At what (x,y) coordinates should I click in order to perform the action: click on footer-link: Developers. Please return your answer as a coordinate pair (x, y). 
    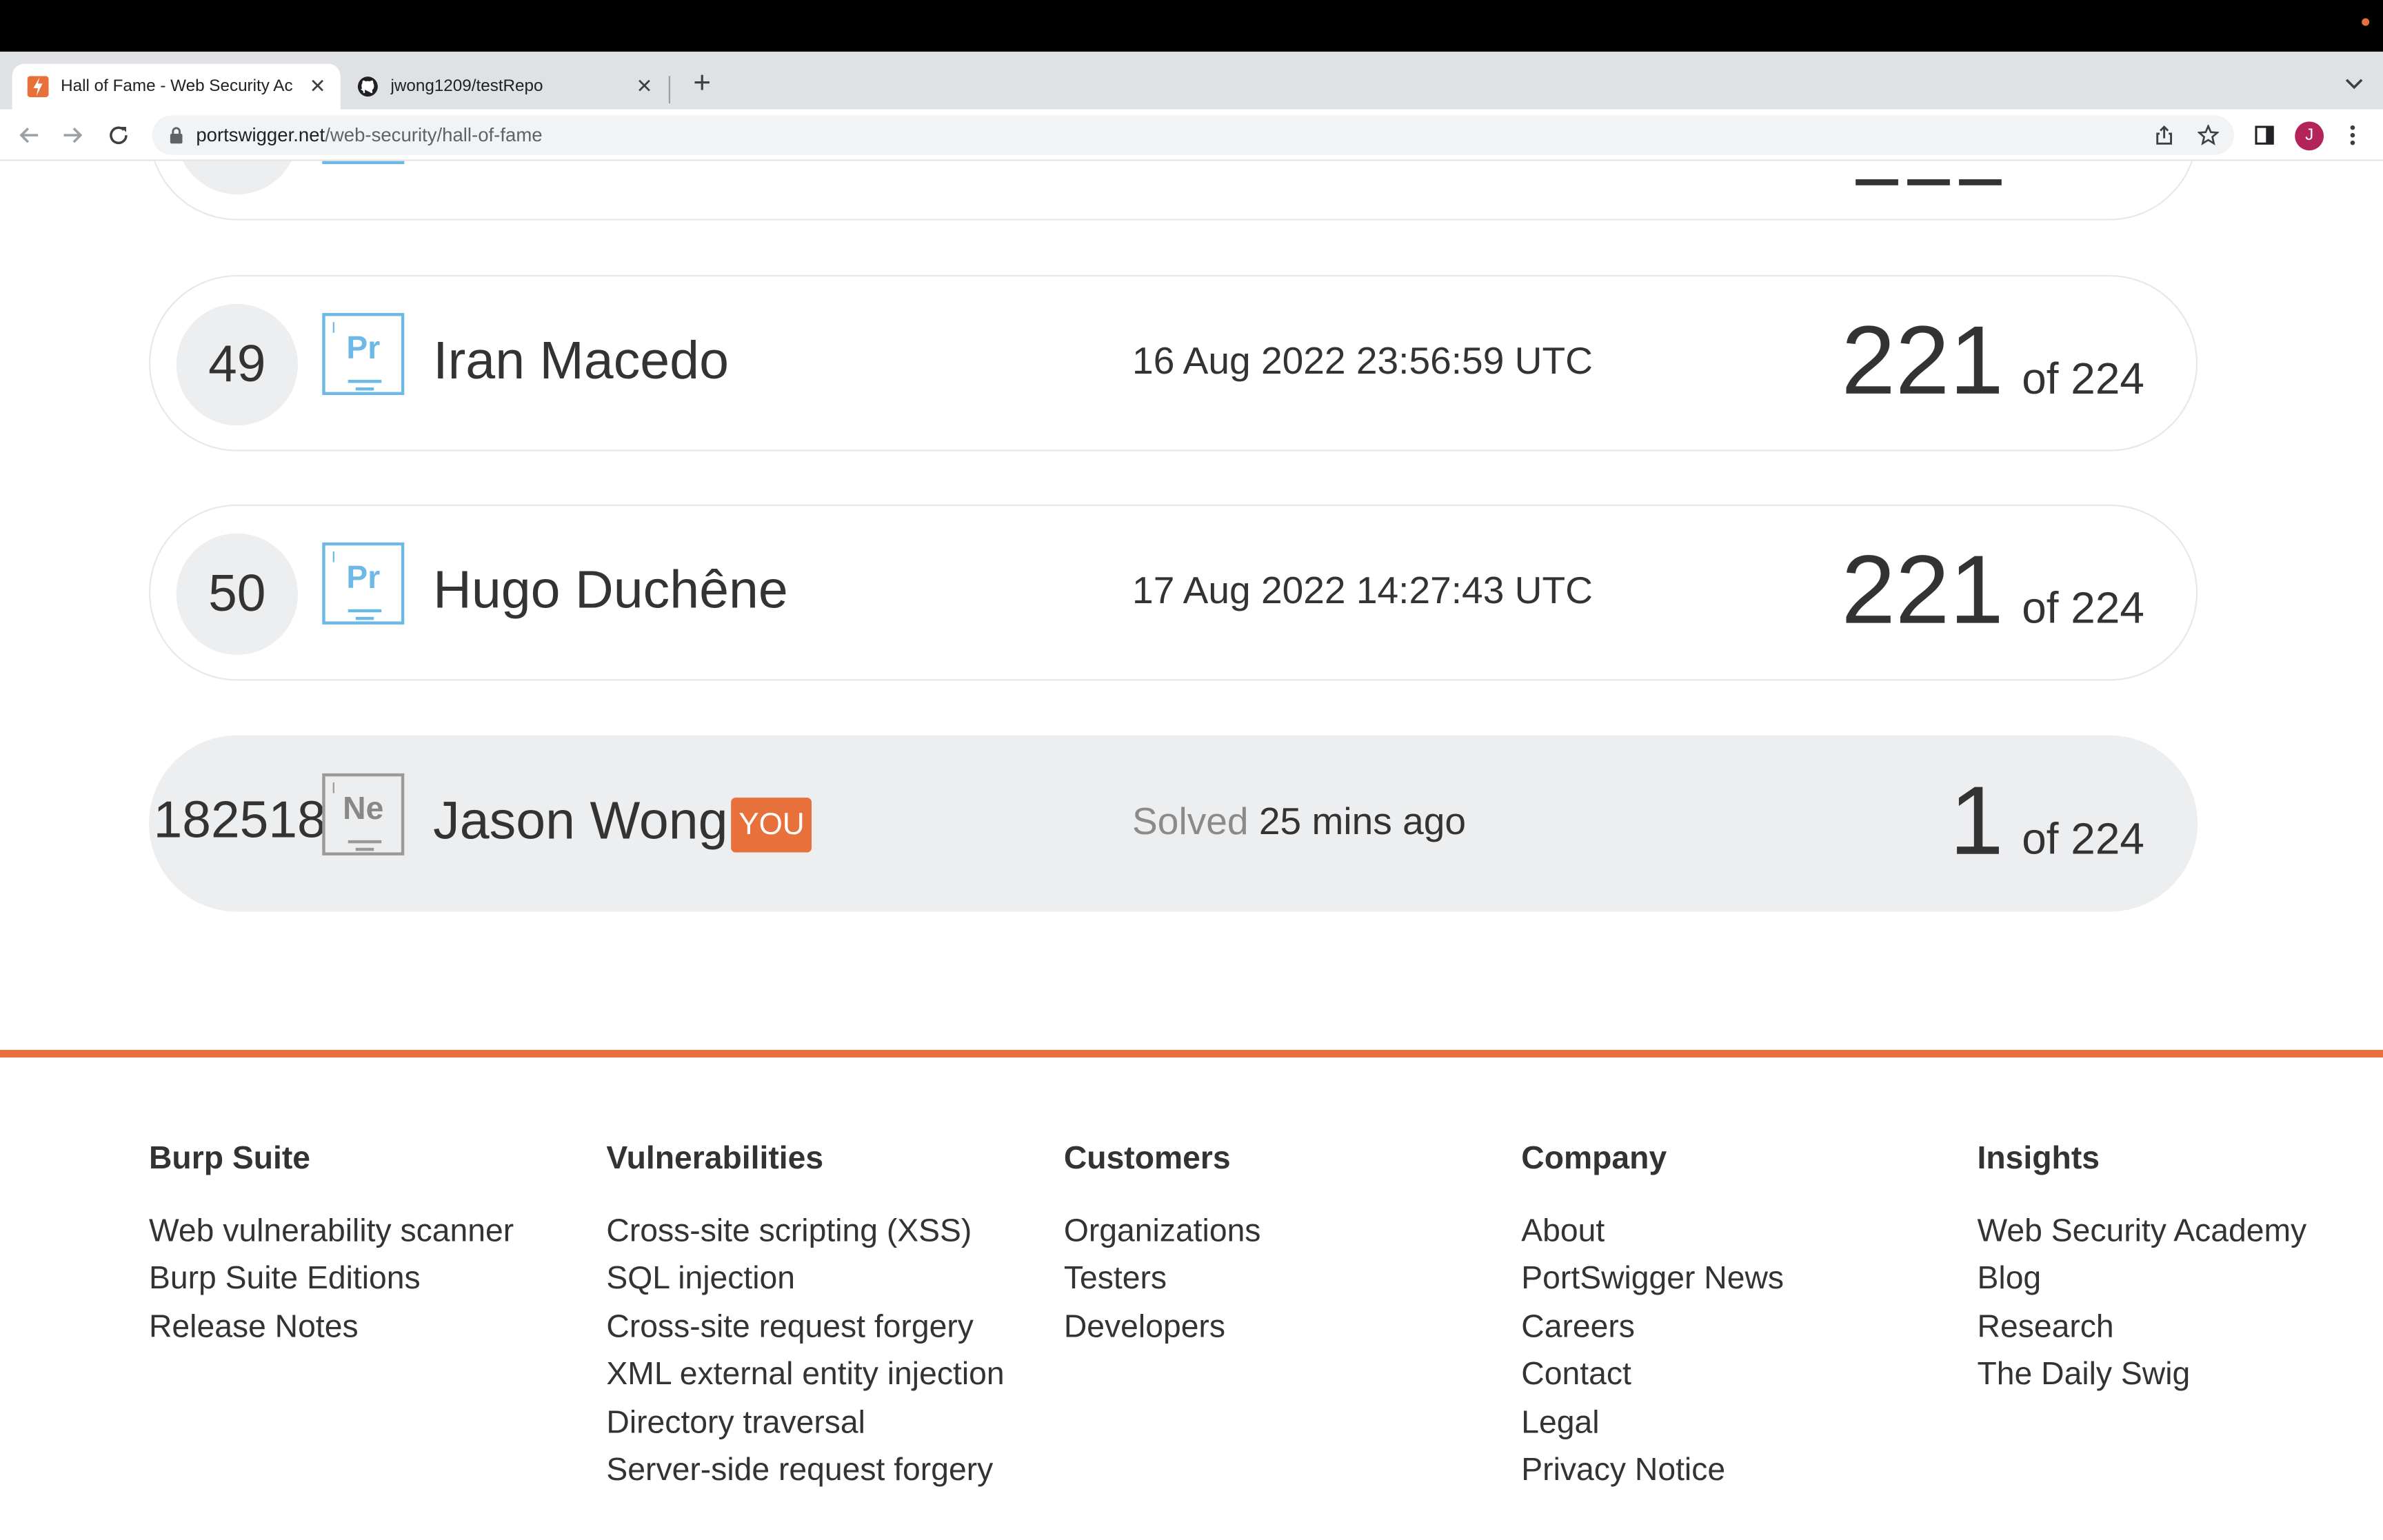
    Looking at the image, I should click on (1162, 1328).